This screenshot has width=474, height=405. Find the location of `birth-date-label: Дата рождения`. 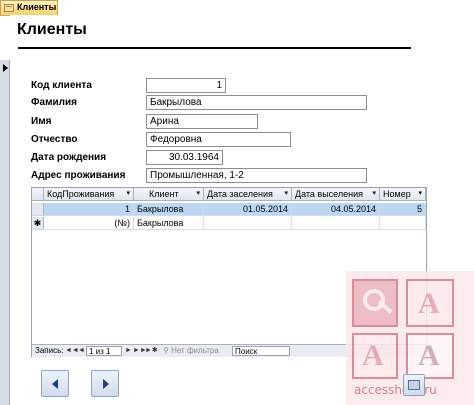

birth-date-label: Дата рождения is located at coordinates (69, 157).